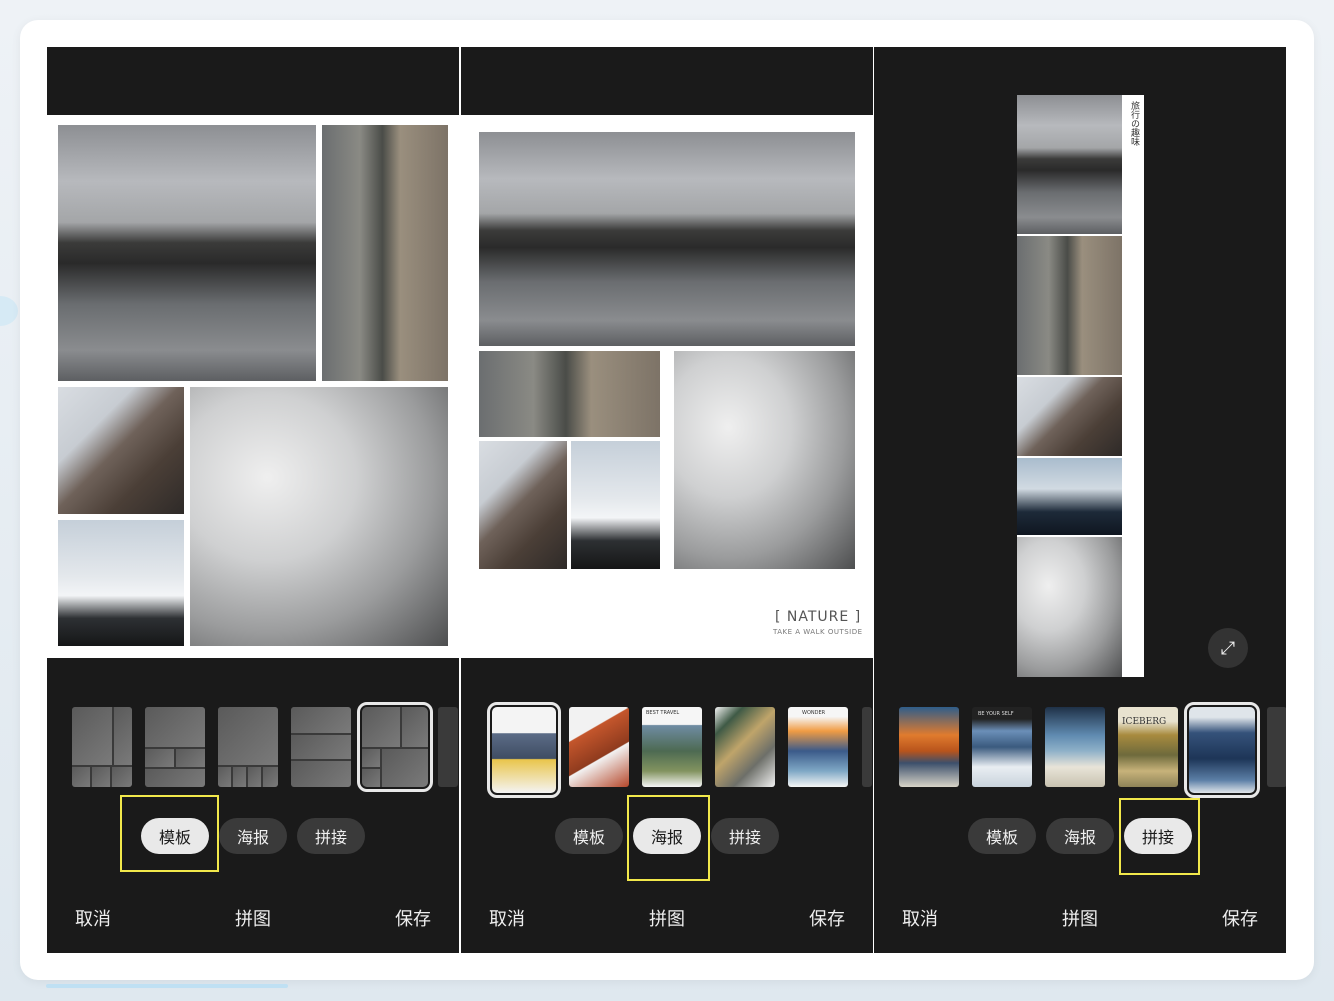 The image size is (1334, 1001). What do you see at coordinates (818, 632) in the screenshot?
I see `poster-subtitle: TAKE A WALK OUTSIDE` at bounding box center [818, 632].